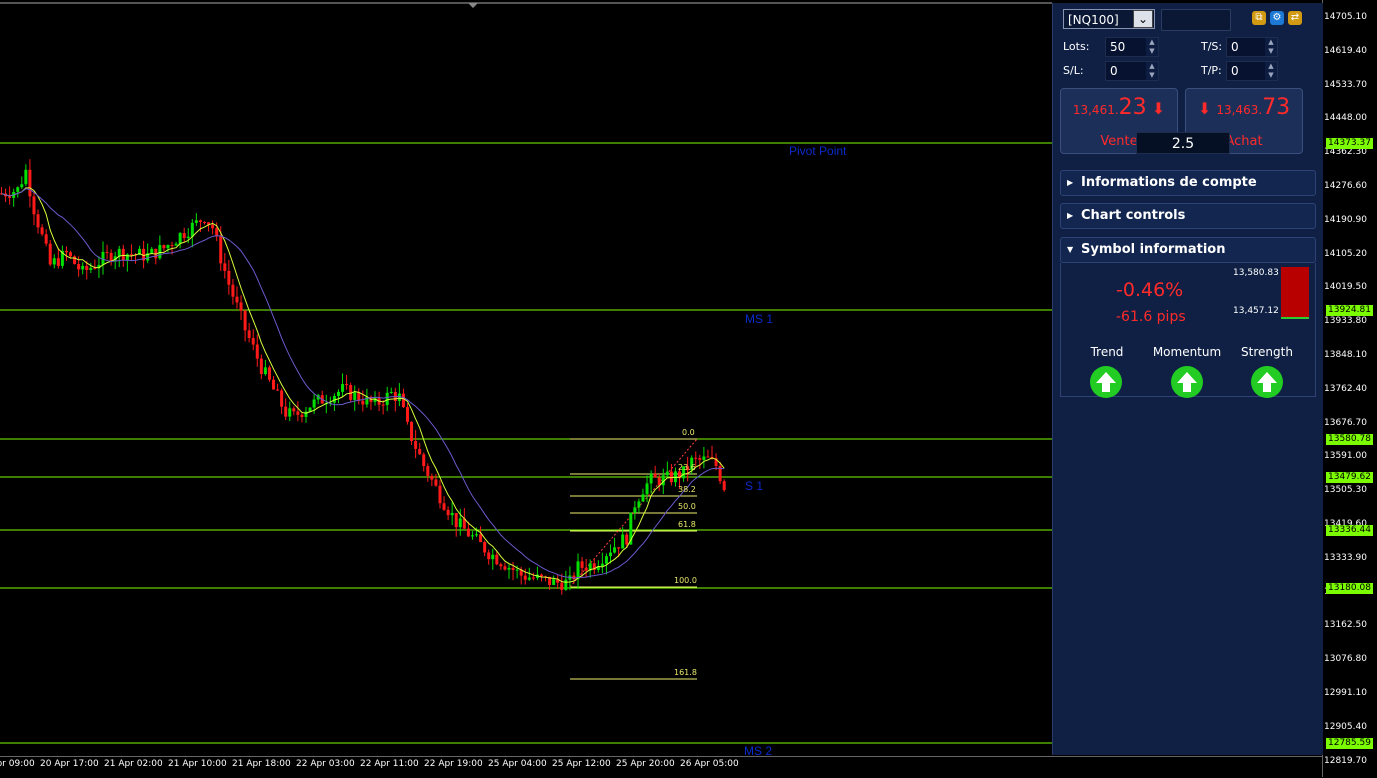  What do you see at coordinates (1345, 219) in the screenshot?
I see `price-axis-label: 14190.90` at bounding box center [1345, 219].